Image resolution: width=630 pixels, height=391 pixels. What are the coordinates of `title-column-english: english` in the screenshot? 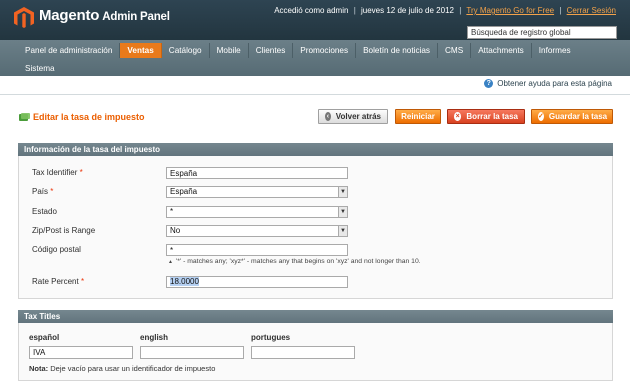 It's located at (154, 337).